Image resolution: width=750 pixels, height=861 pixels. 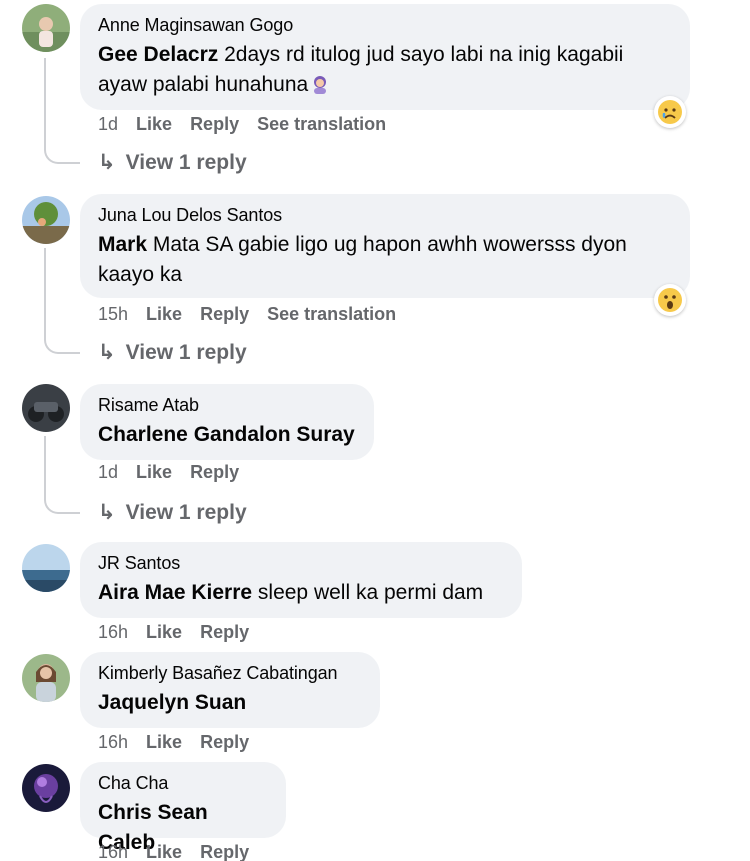 What do you see at coordinates (122, 244) in the screenshot?
I see `mention-link: Mark` at bounding box center [122, 244].